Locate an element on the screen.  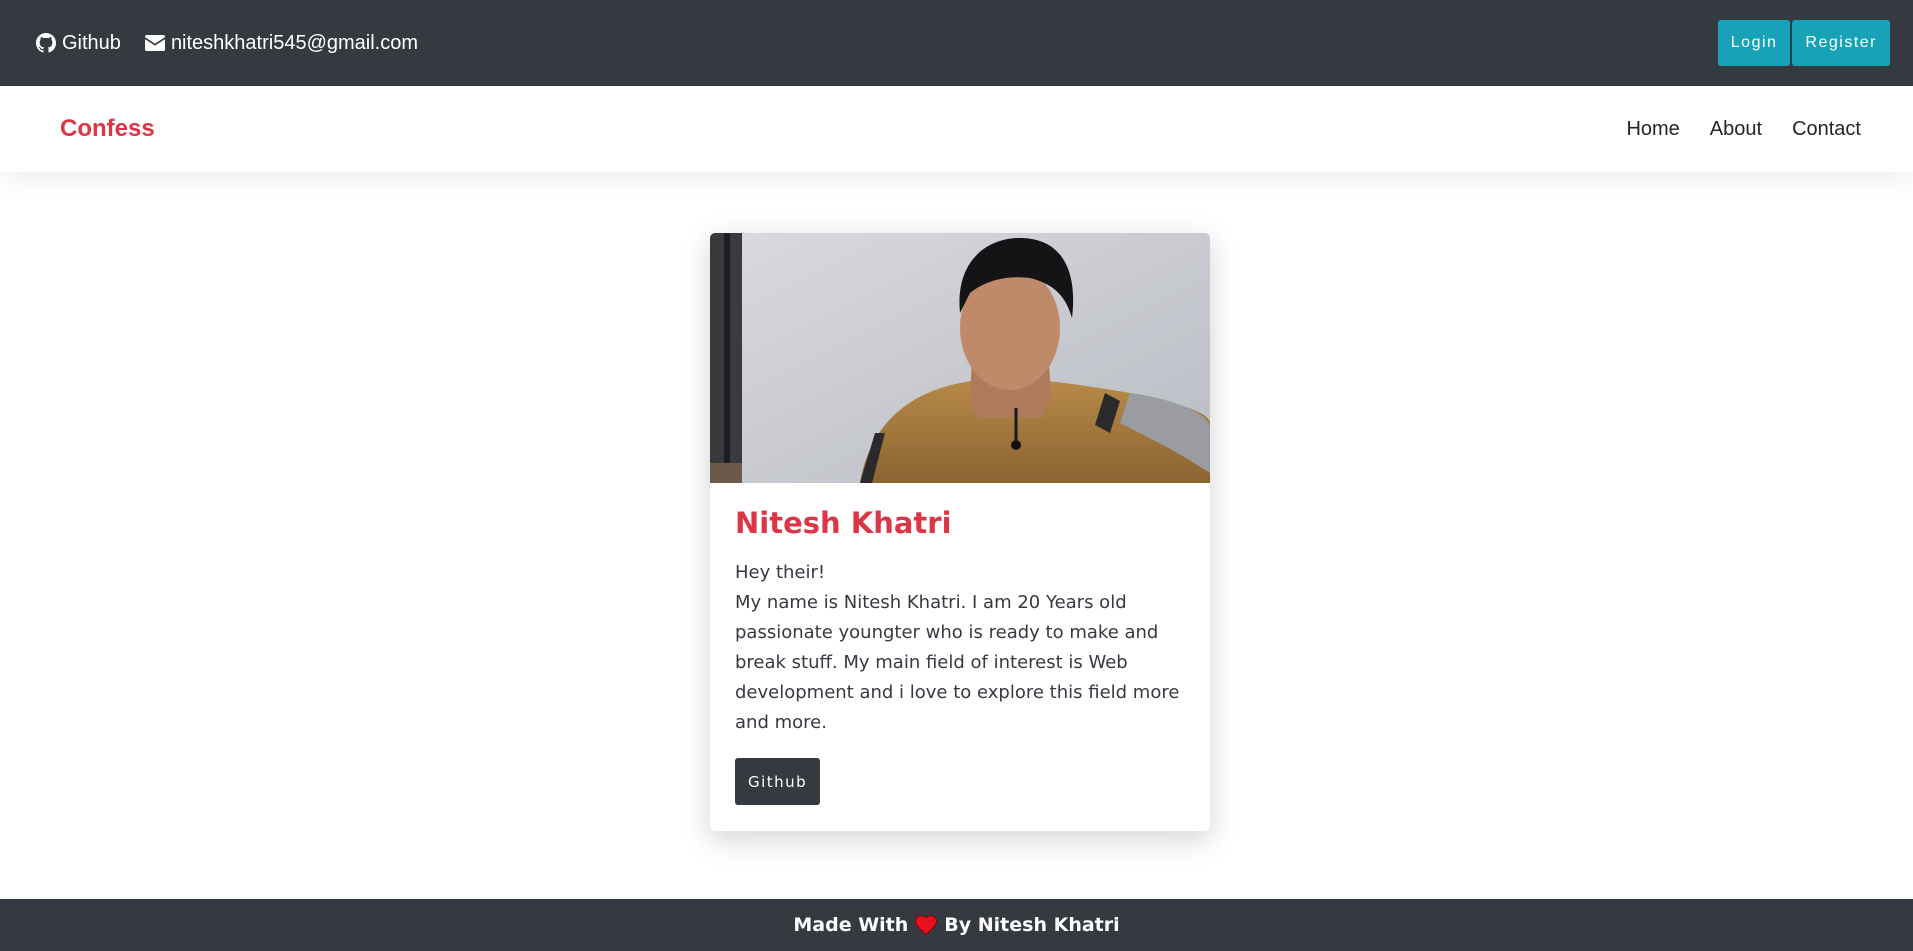
email-link: niteshkhatri545@gmail.com is located at coordinates (281, 43).